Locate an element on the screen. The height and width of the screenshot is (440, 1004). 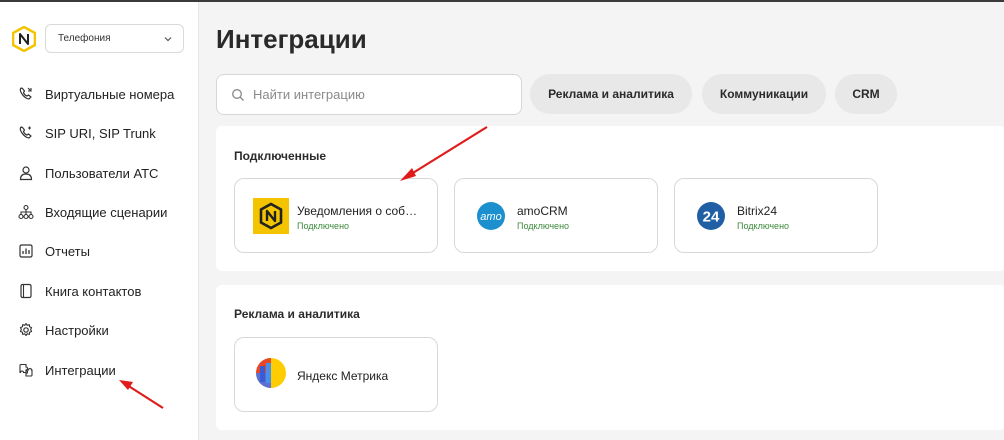
sidebar-item-settings: Настройки is located at coordinates (99, 330).